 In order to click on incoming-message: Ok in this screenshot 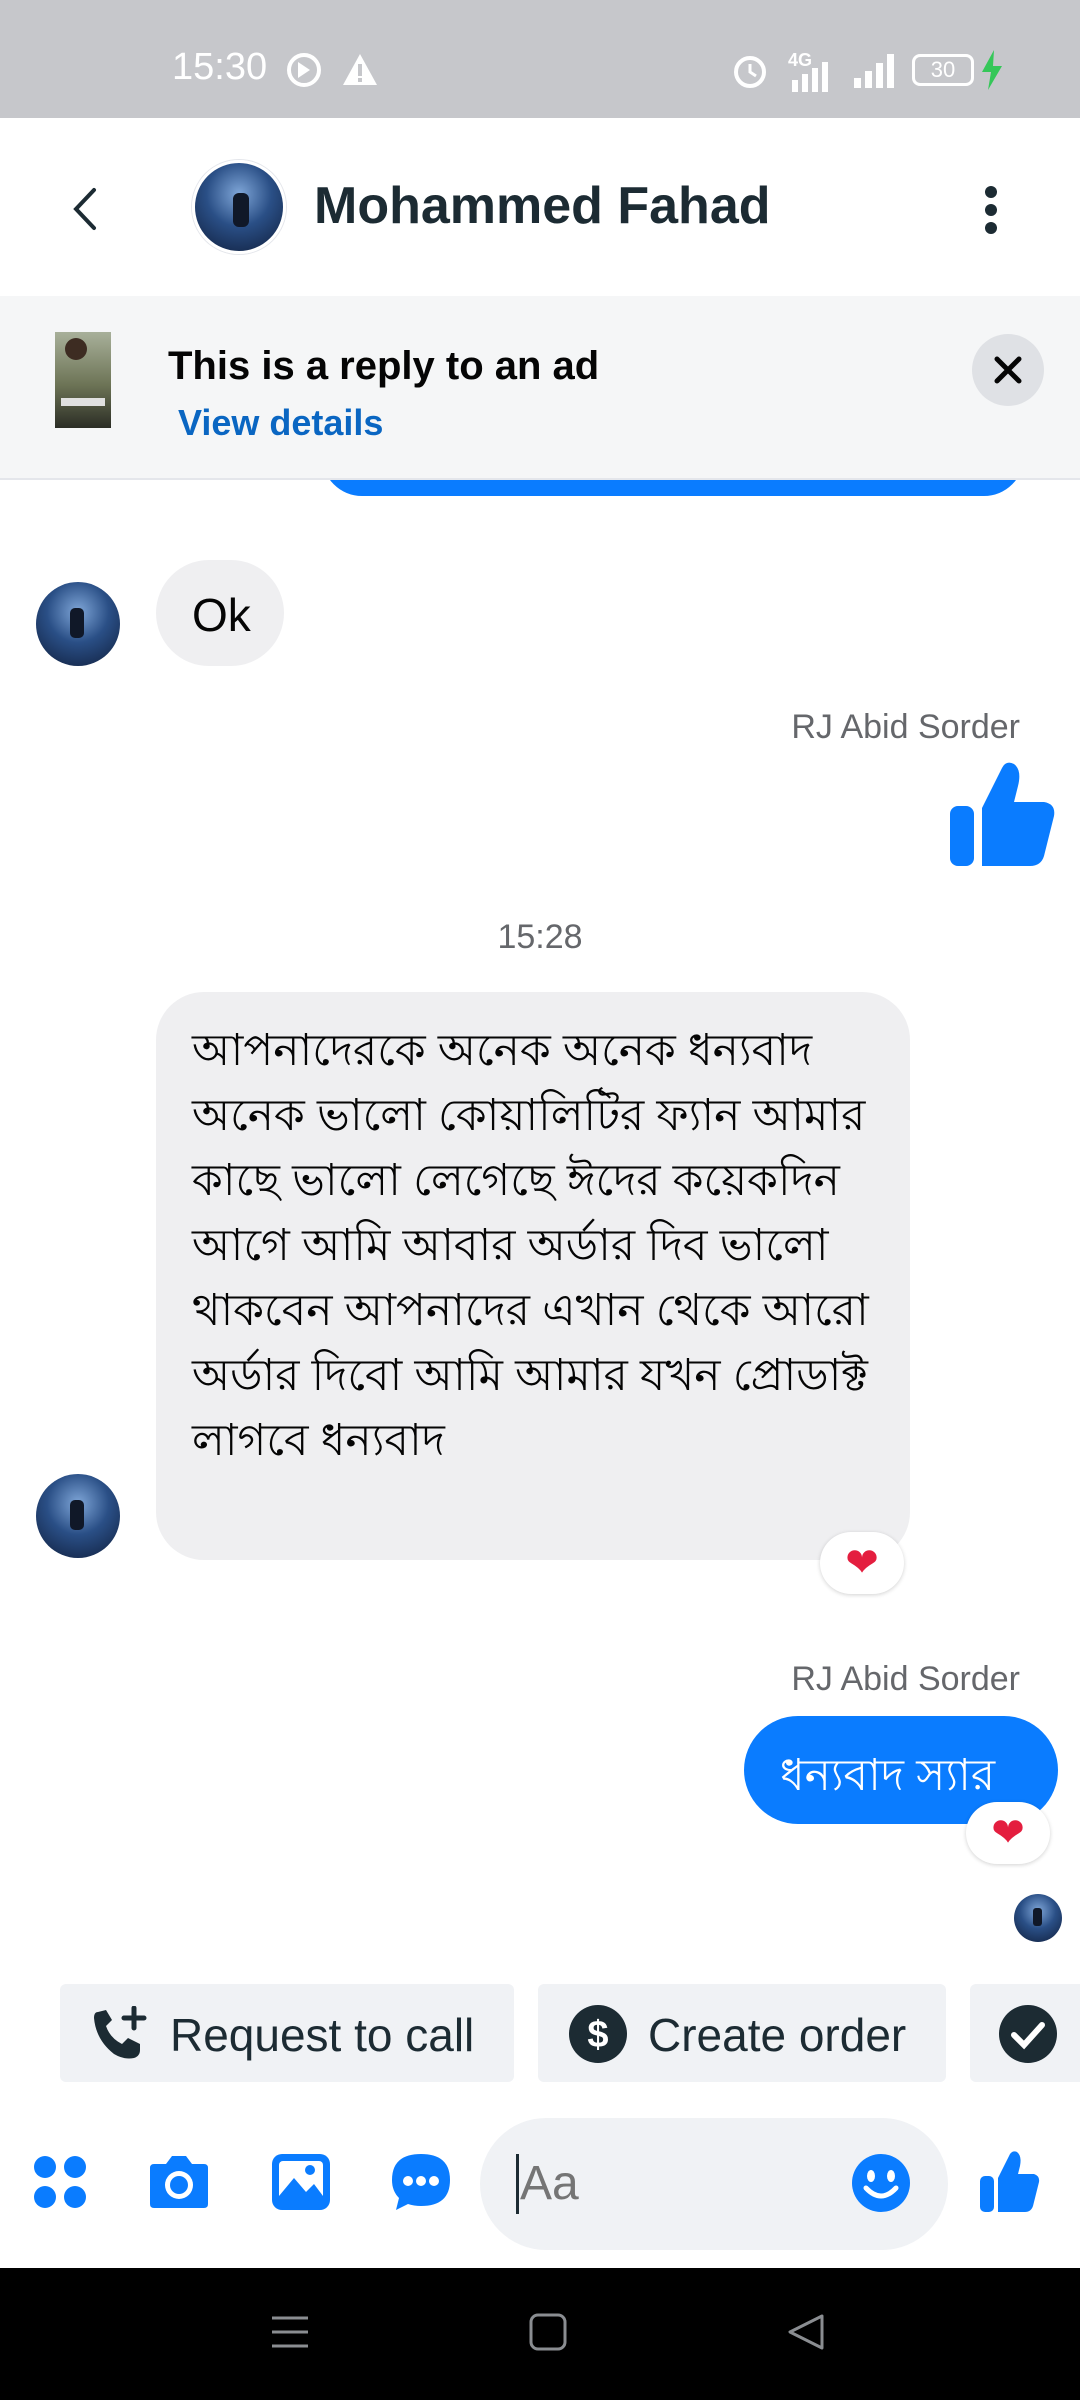, I will do `click(220, 613)`.